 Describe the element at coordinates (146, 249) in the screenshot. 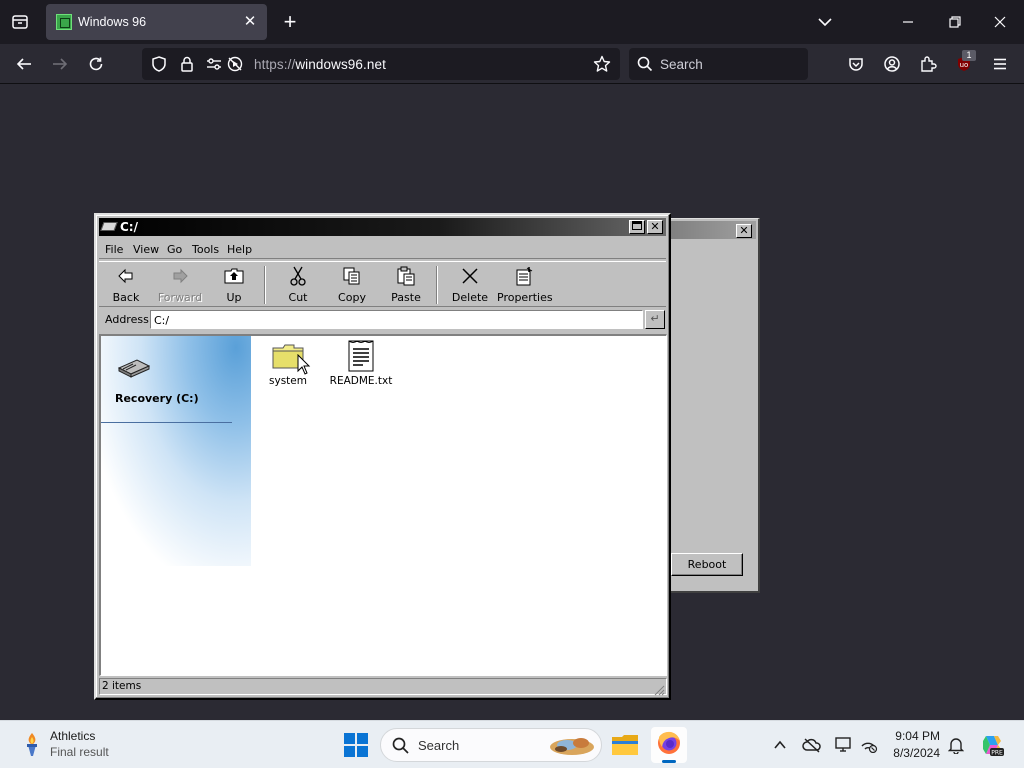

I see `menu-view: View` at that location.